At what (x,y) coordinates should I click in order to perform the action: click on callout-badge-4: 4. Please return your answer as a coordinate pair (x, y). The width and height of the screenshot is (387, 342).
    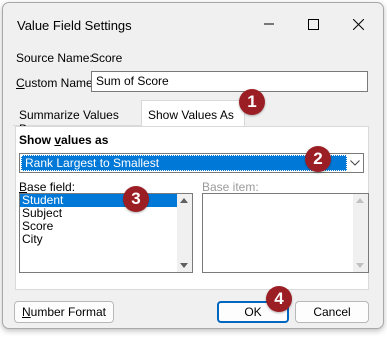
    Looking at the image, I should click on (279, 299).